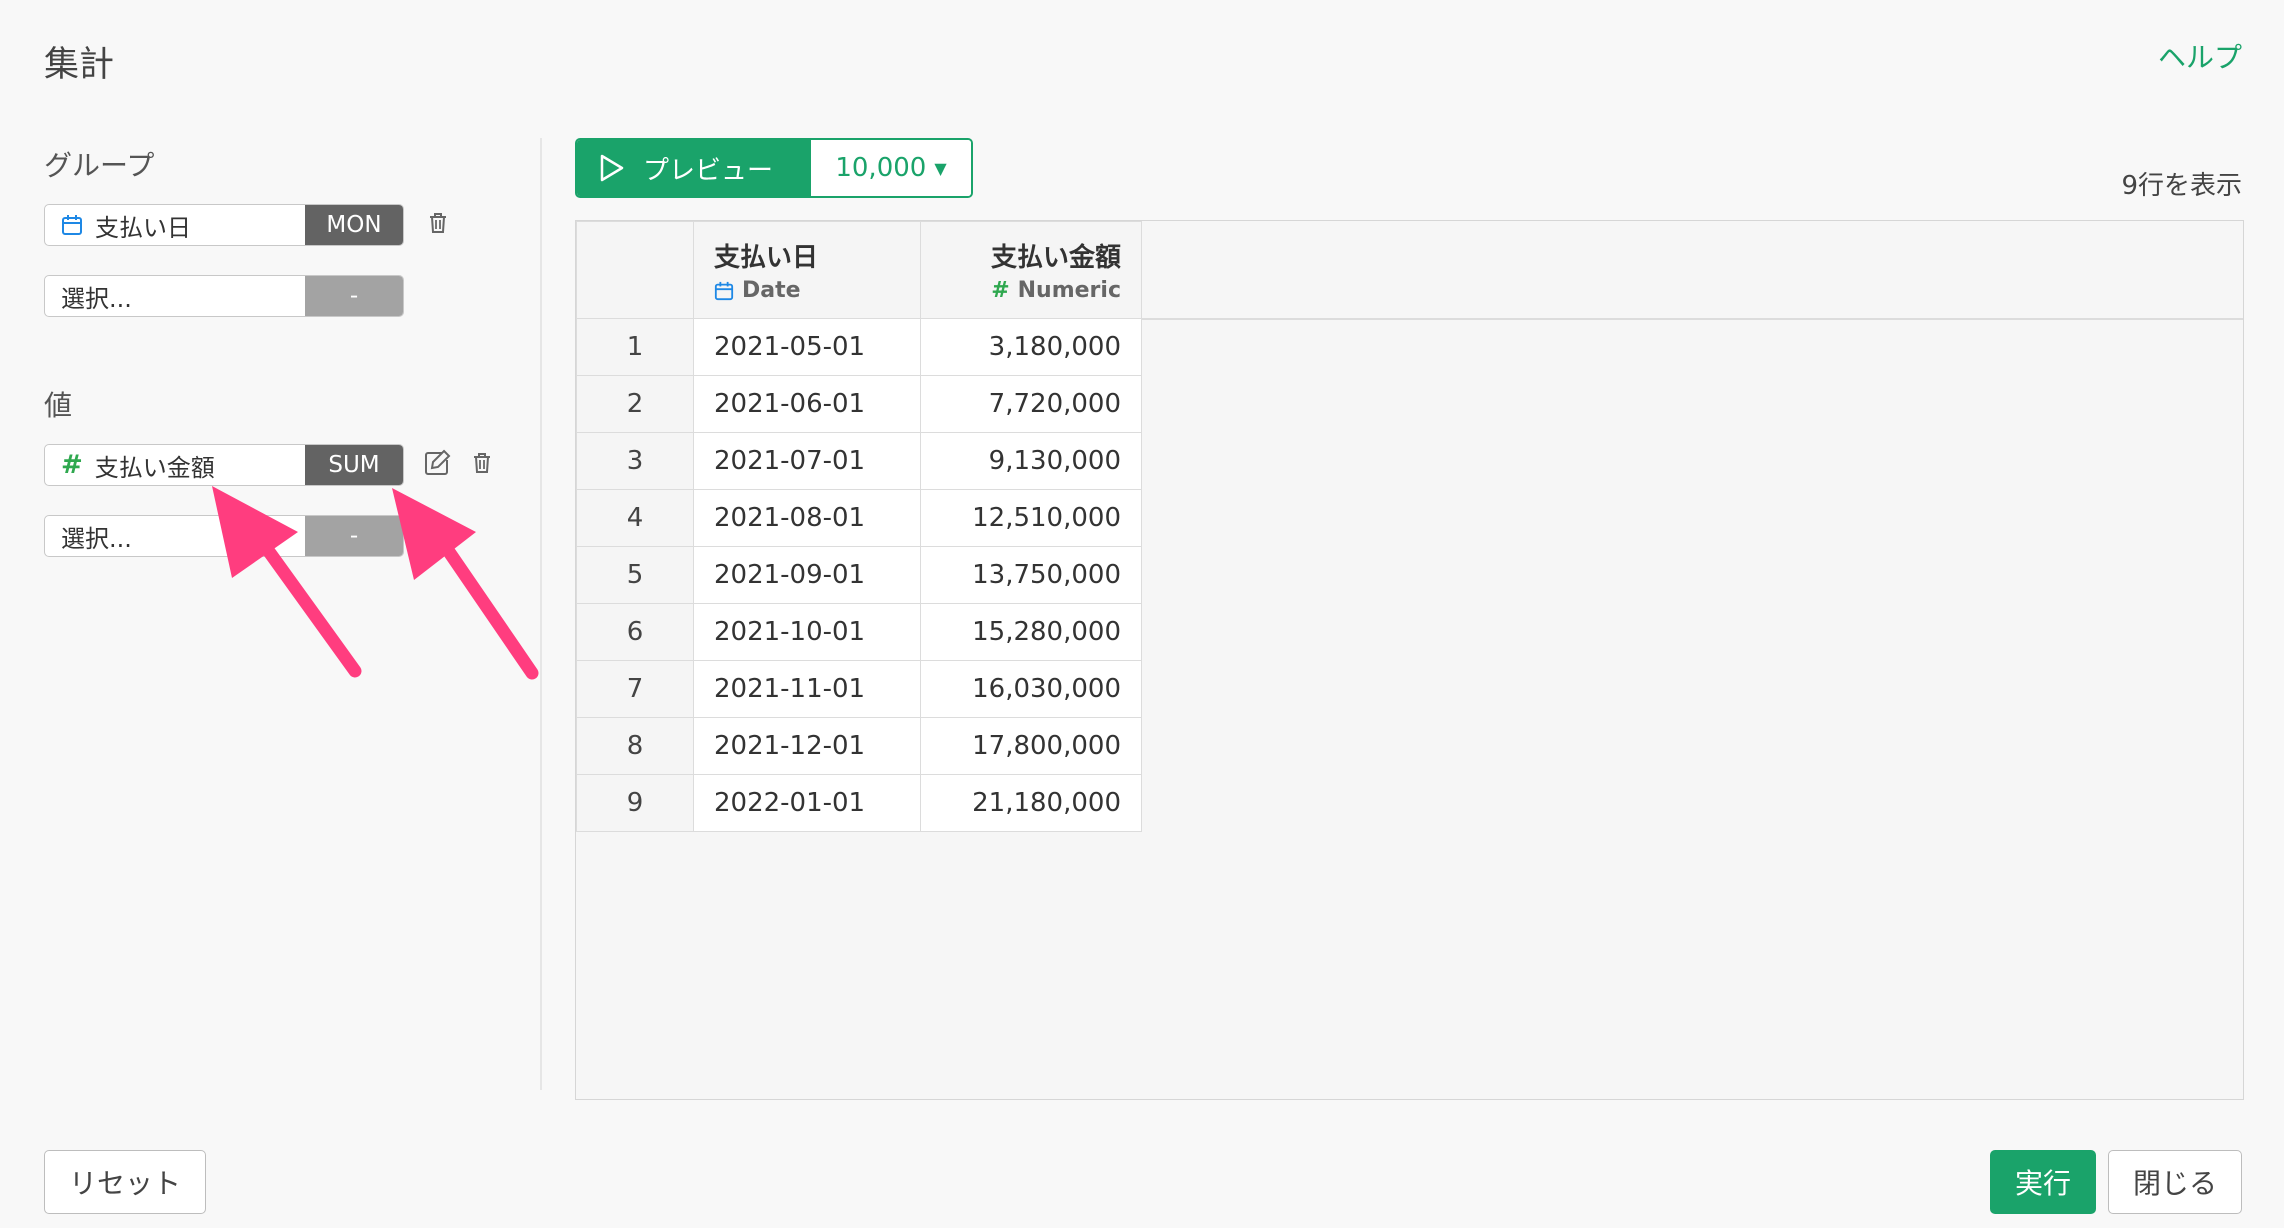 The width and height of the screenshot is (2284, 1228). I want to click on dialog-title: 集計, so click(79, 65).